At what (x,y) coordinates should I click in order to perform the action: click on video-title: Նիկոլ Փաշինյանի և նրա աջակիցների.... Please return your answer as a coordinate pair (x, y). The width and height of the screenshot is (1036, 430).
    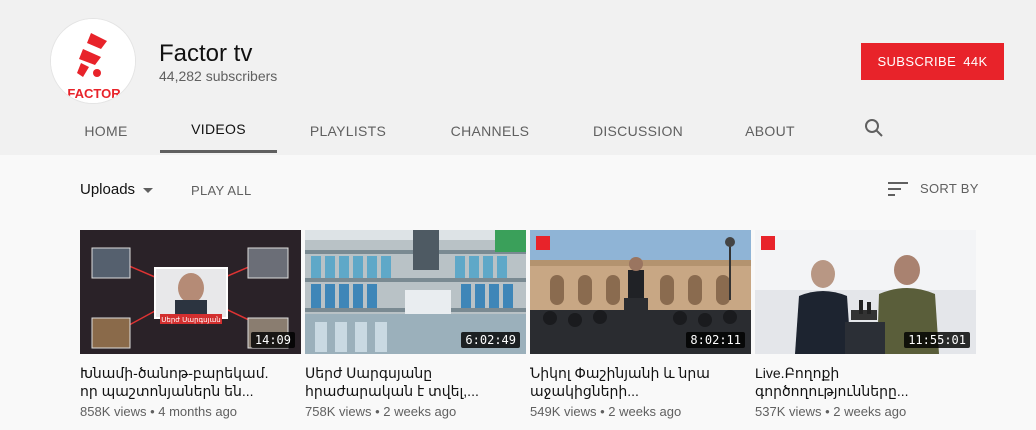
    Looking at the image, I should click on (640, 382).